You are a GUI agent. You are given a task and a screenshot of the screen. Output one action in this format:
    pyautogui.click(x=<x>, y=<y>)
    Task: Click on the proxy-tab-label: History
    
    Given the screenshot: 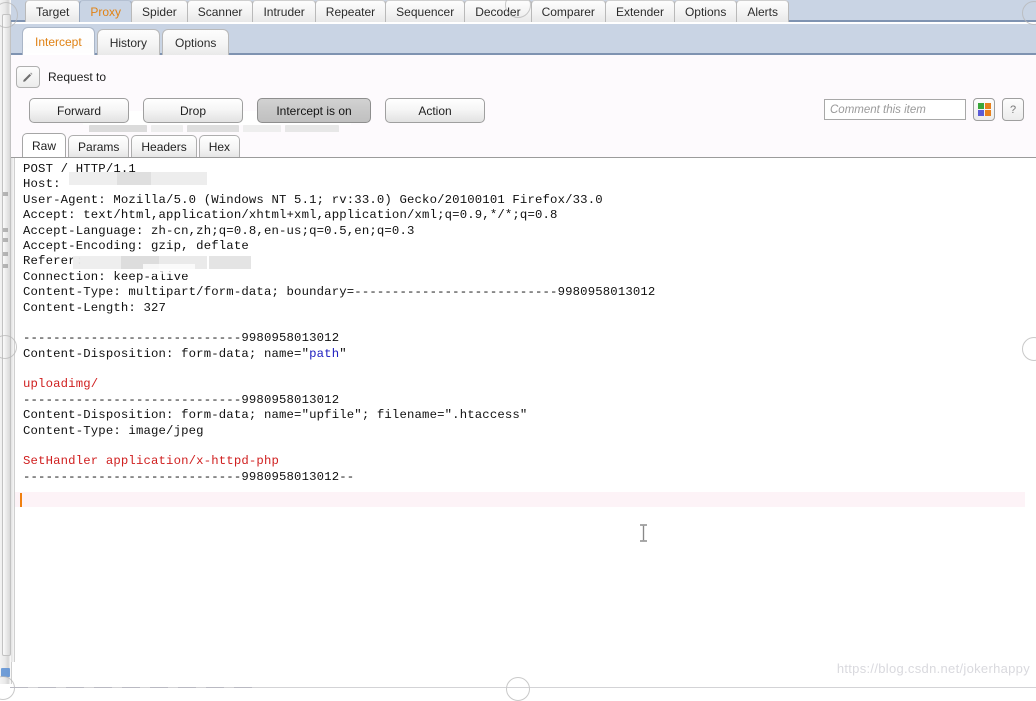 What is the action you would take?
    pyautogui.click(x=128, y=42)
    